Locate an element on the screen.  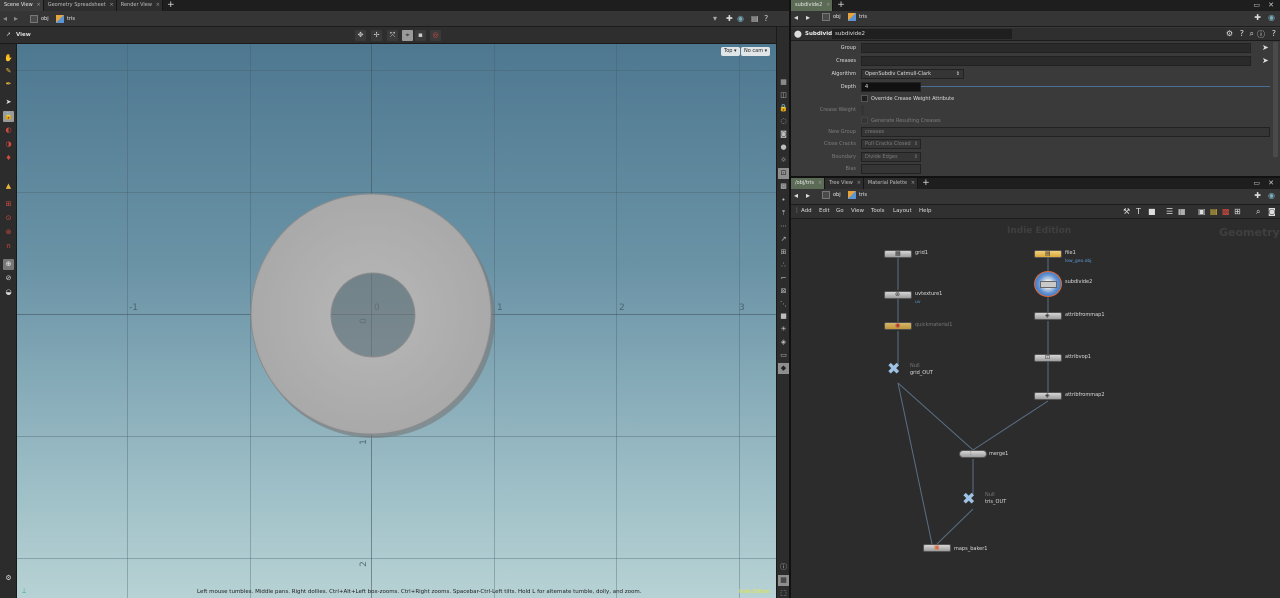
menu-help: Help is located at coordinates (925, 211).